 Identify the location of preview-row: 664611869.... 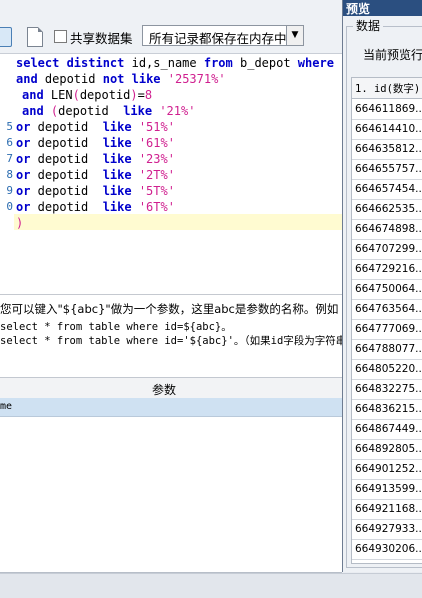
(387, 109).